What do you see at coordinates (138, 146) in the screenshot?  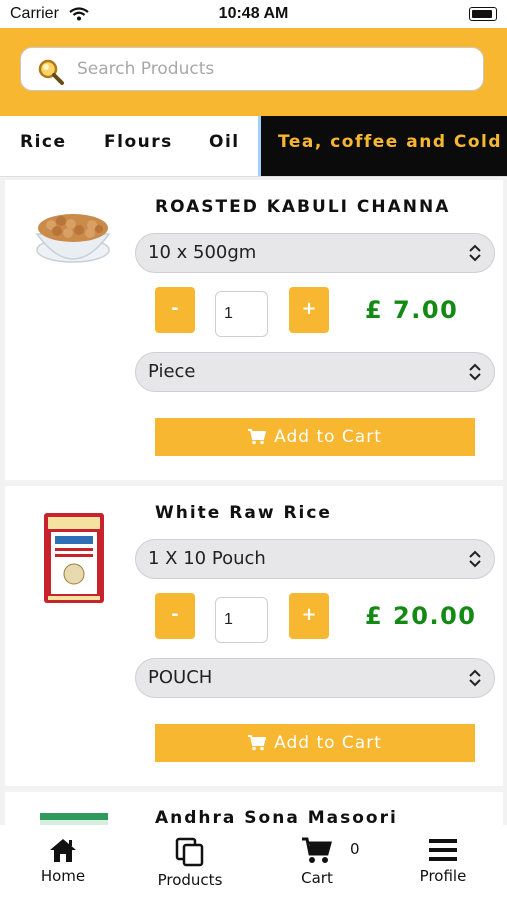 I see `tab-flours: Flours` at bounding box center [138, 146].